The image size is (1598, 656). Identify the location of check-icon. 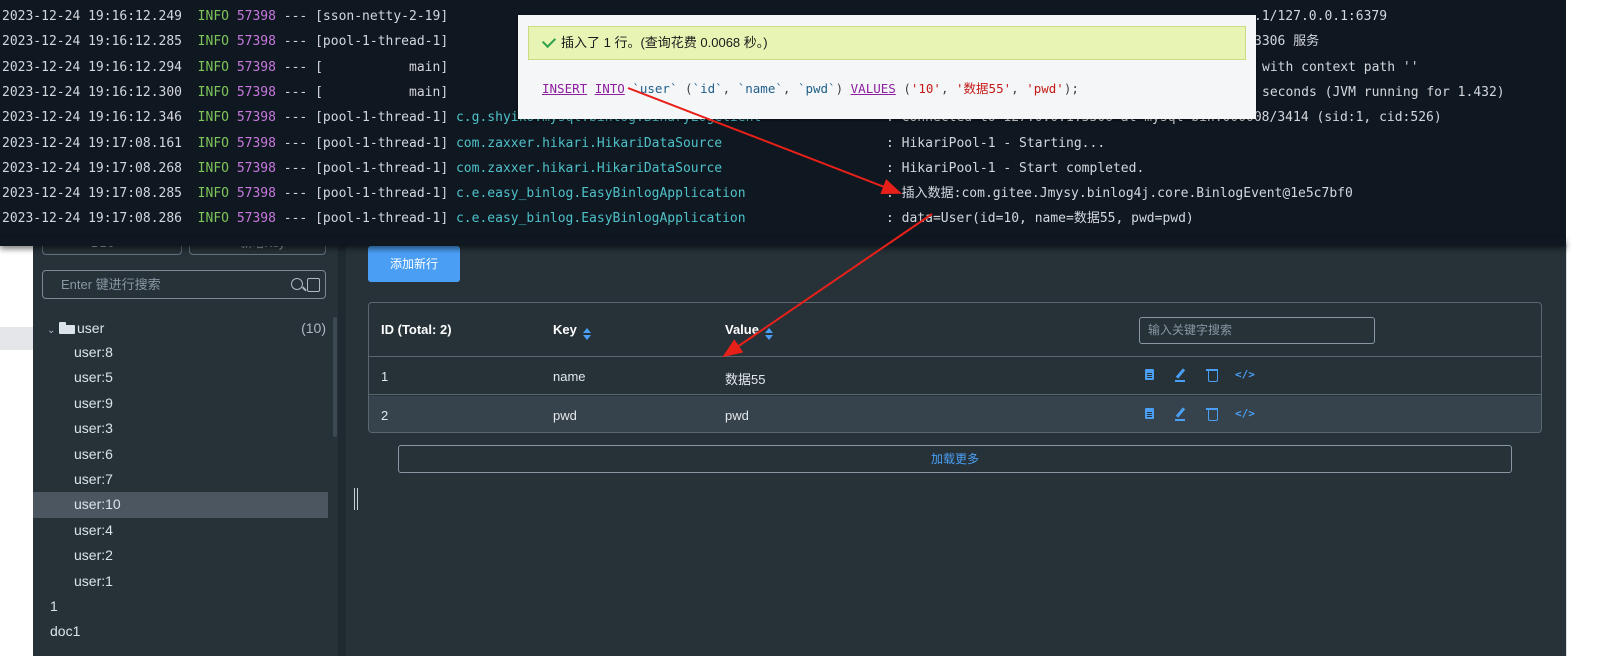
(549, 41).